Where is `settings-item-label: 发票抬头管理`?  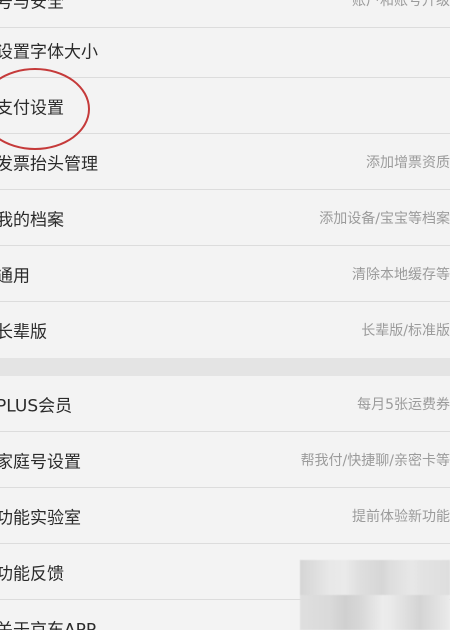 settings-item-label: 发票抬头管理 is located at coordinates (49, 164).